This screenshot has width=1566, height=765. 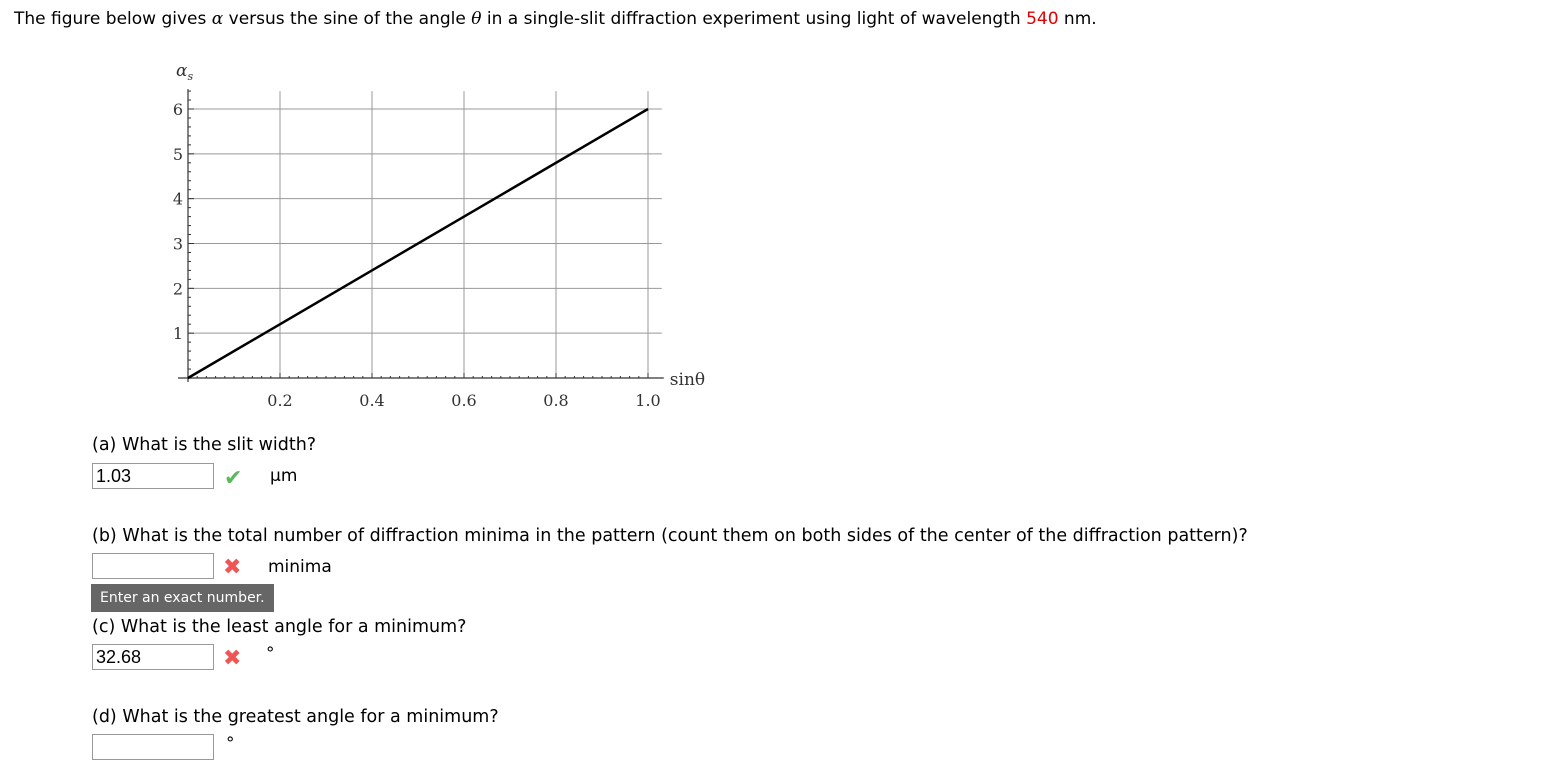 I want to click on intro-unit: nm., so click(x=1077, y=19).